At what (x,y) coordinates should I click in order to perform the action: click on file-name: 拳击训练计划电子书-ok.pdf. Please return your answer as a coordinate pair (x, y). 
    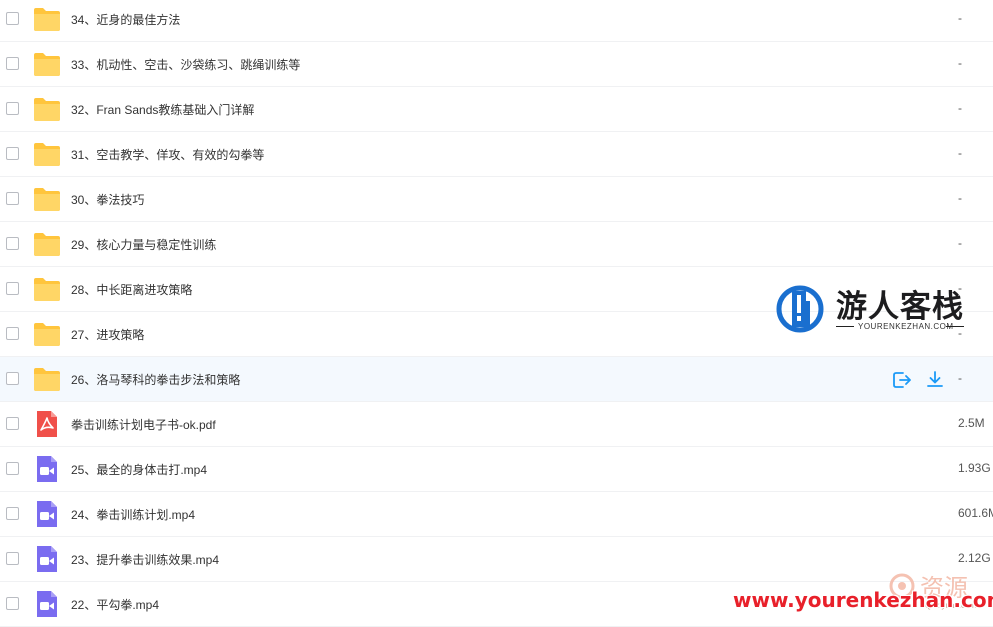
    Looking at the image, I should click on (143, 424).